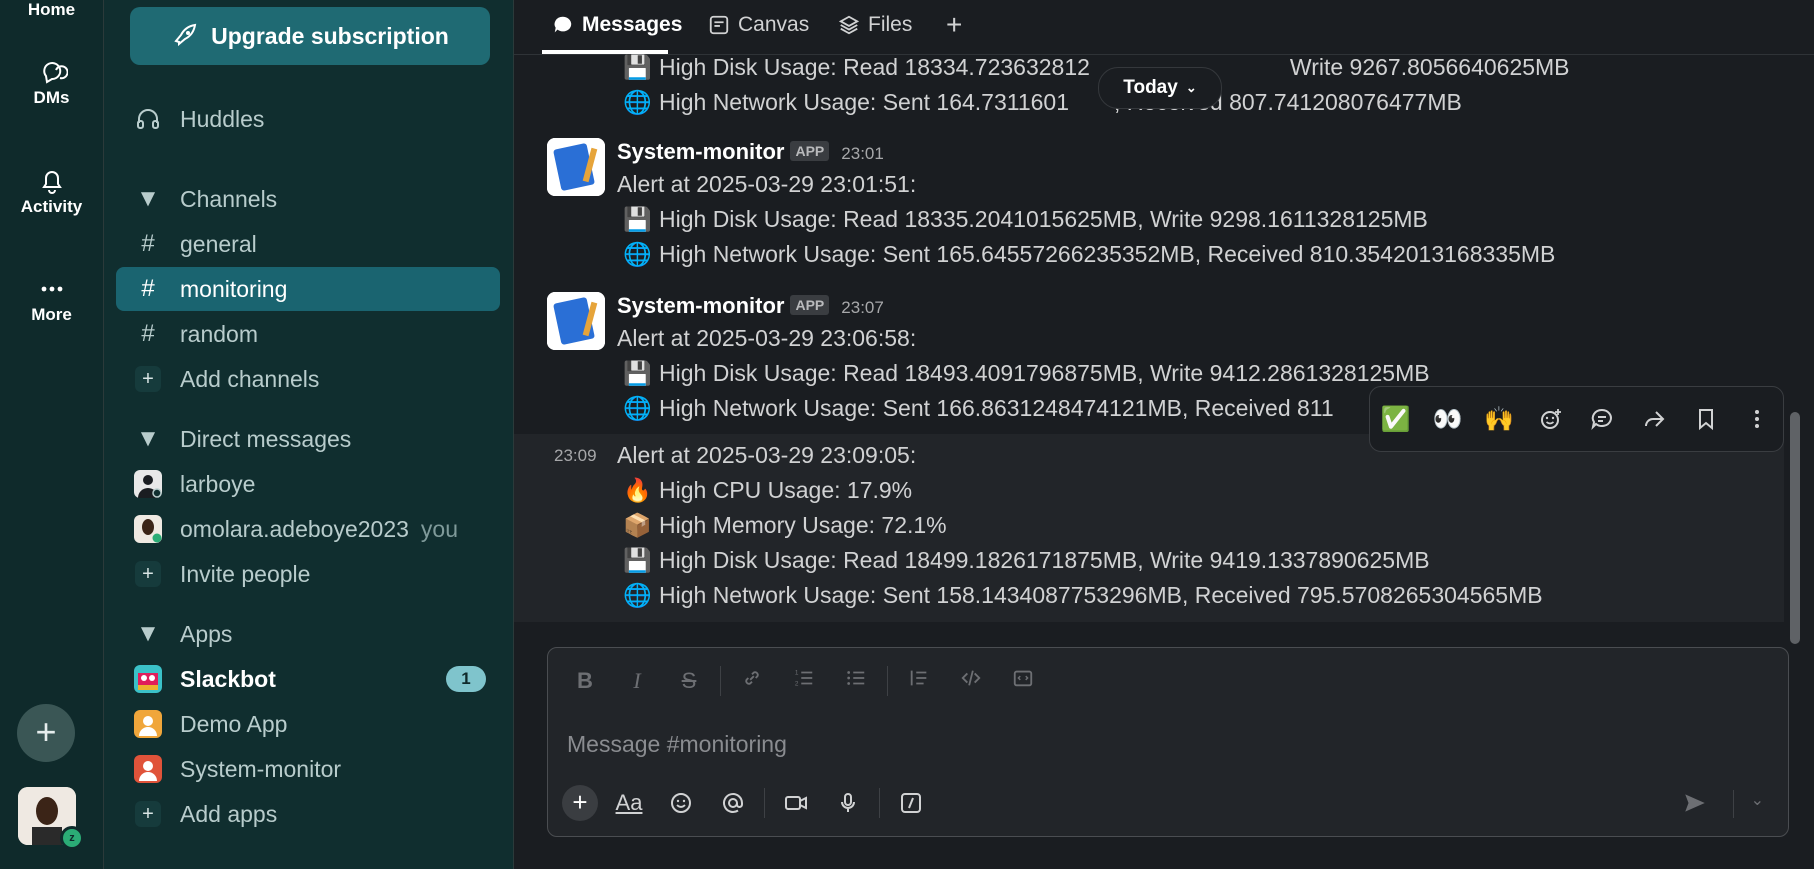  I want to click on message-text: Alert at 2025-03-29 23:01:51:, so click(767, 184).